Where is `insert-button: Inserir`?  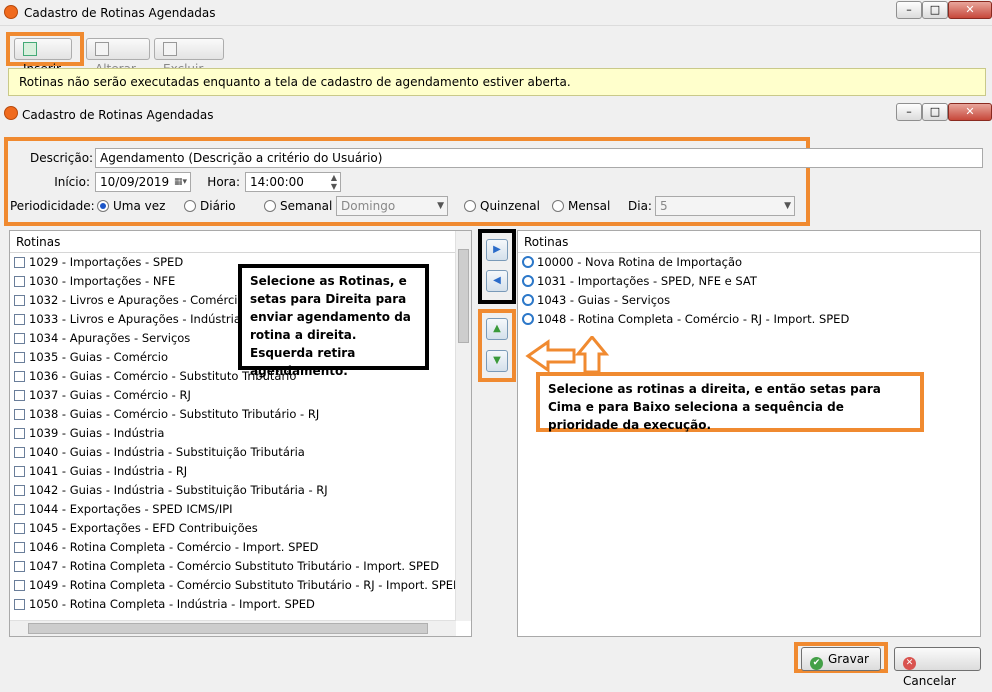 insert-button: Inserir is located at coordinates (43, 57).